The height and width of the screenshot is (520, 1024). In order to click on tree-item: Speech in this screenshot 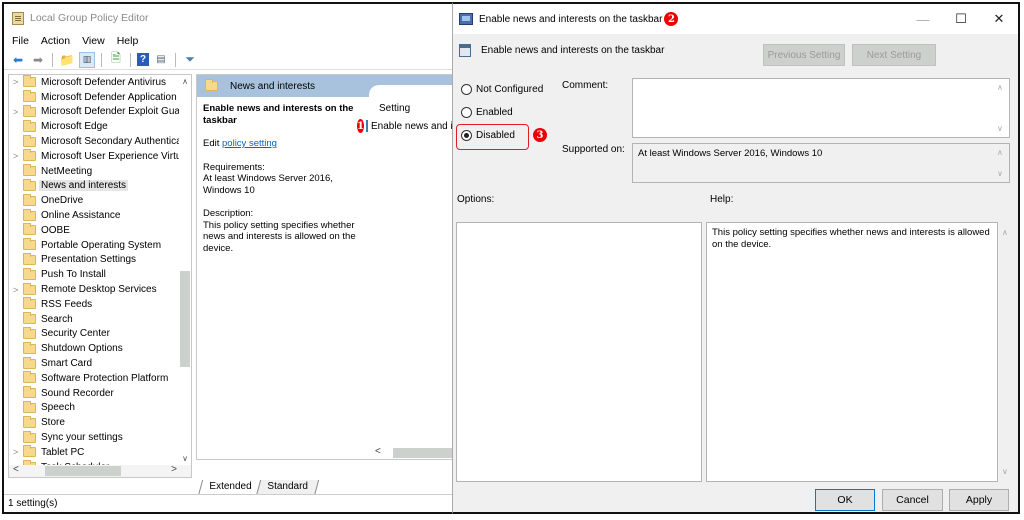, I will do `click(100, 408)`.